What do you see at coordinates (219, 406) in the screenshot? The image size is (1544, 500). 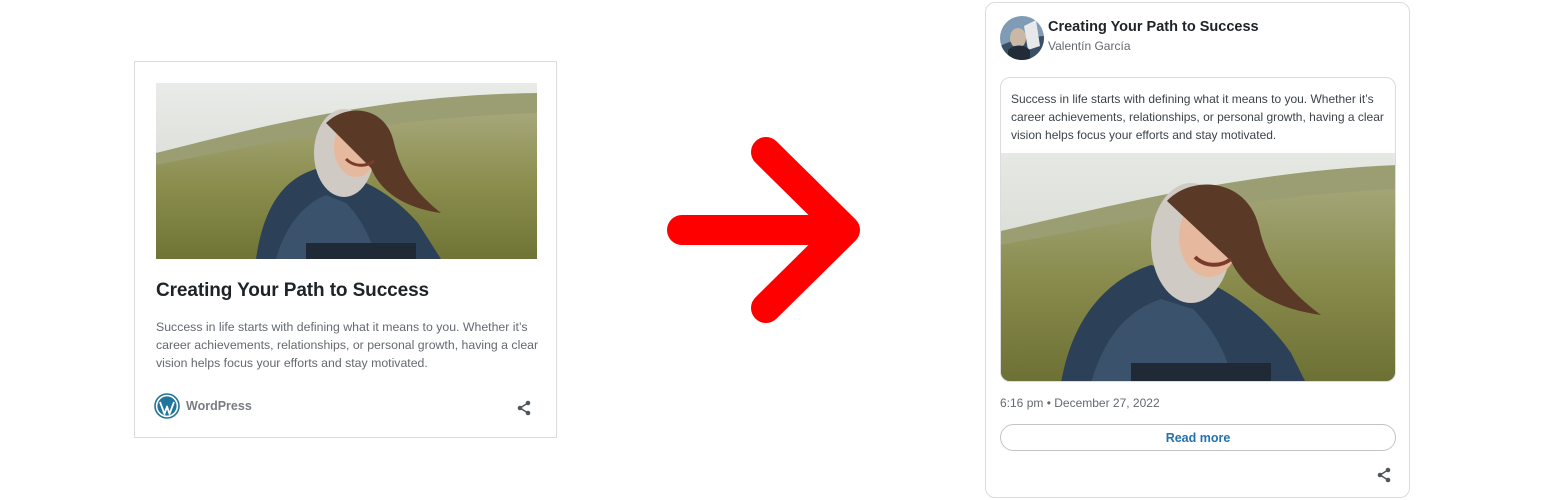 I see `site-name: WordPress` at bounding box center [219, 406].